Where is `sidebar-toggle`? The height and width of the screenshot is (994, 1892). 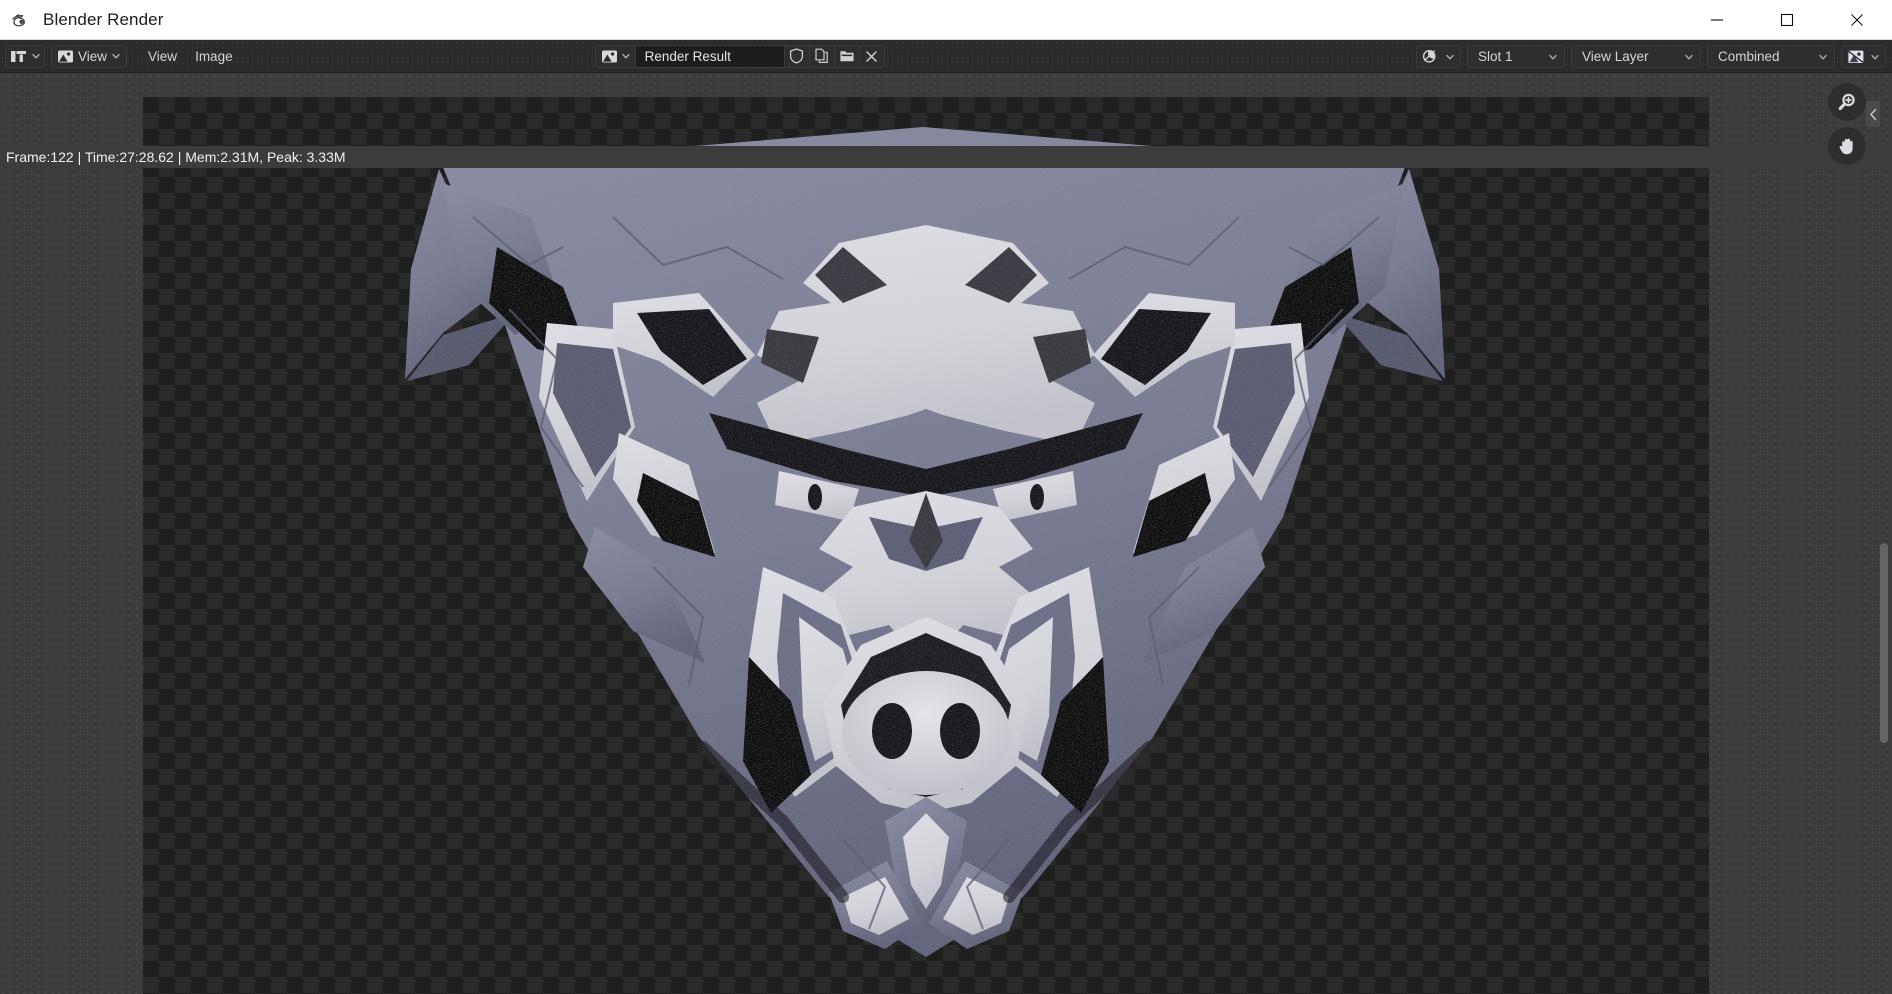
sidebar-toggle is located at coordinates (1873, 114).